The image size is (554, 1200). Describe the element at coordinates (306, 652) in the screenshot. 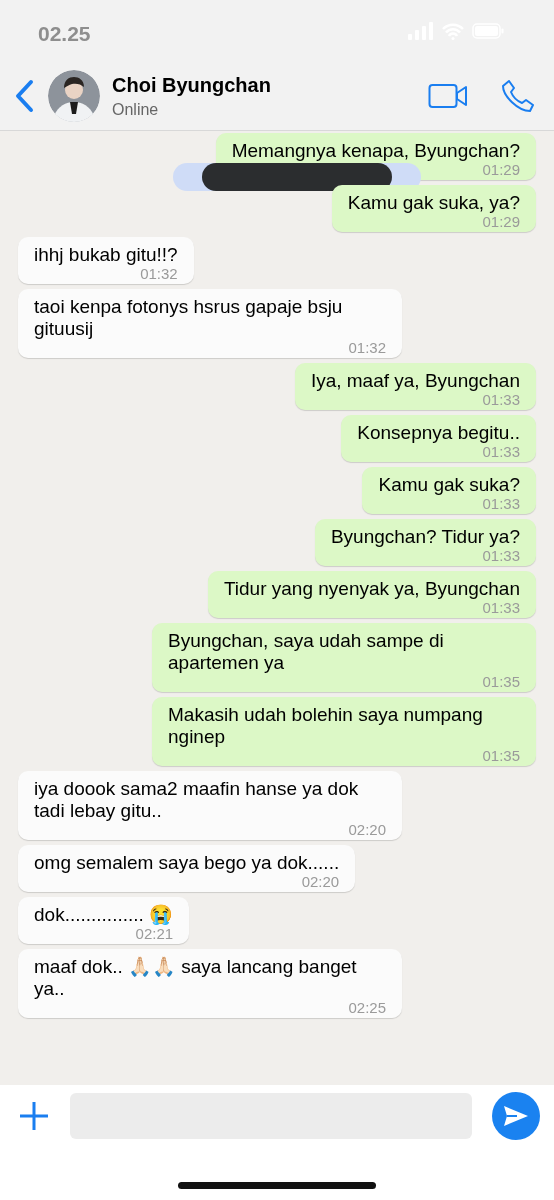

I see `message-text: Byungchan, saya udah sampe di apartemen ya` at that location.